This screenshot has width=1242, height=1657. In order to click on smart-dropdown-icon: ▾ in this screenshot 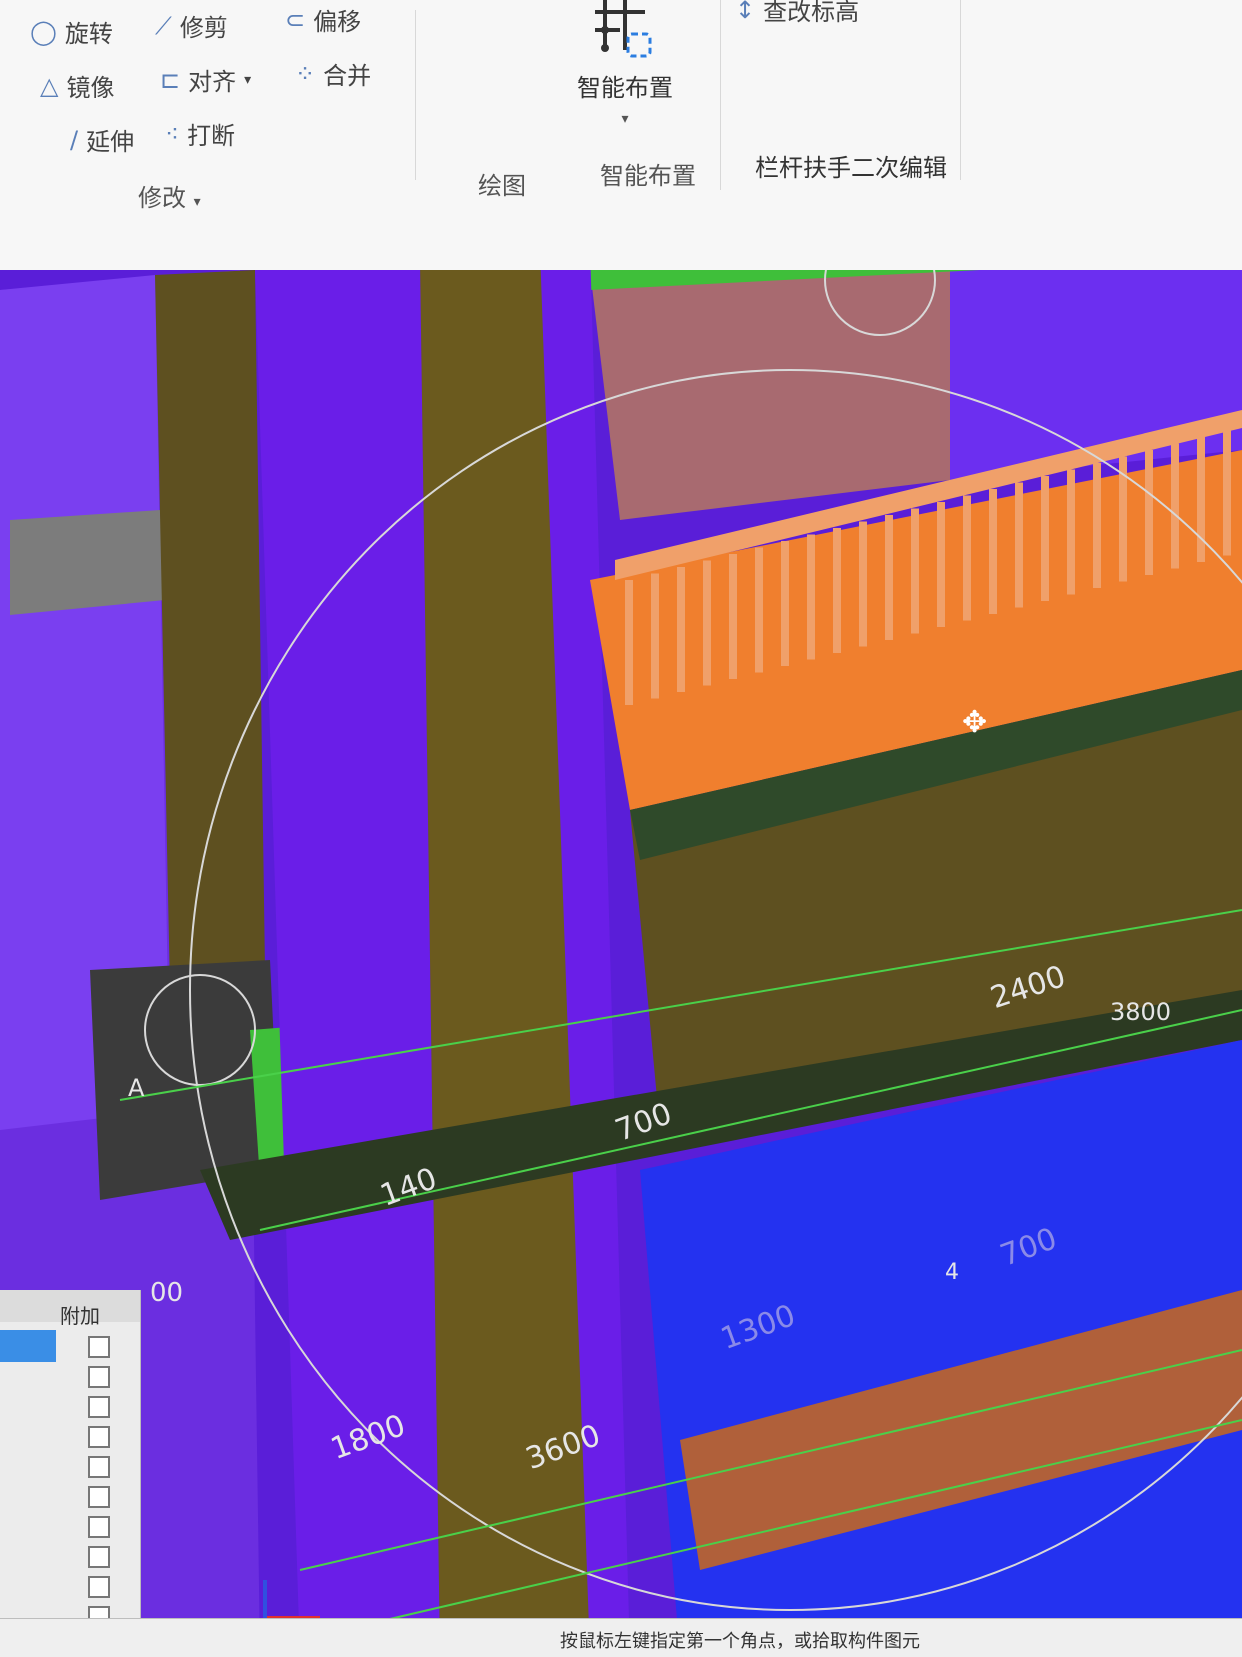, I will do `click(625, 119)`.